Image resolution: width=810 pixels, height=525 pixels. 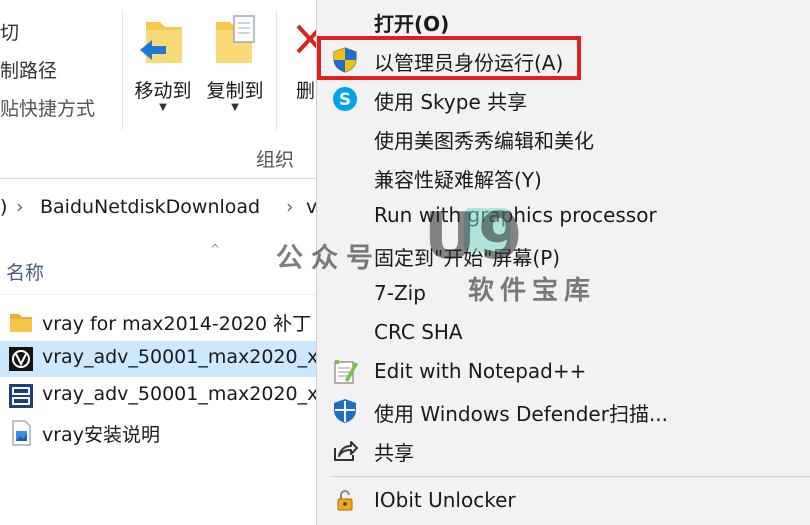 I want to click on menu-item-share: 共享, so click(x=563, y=449).